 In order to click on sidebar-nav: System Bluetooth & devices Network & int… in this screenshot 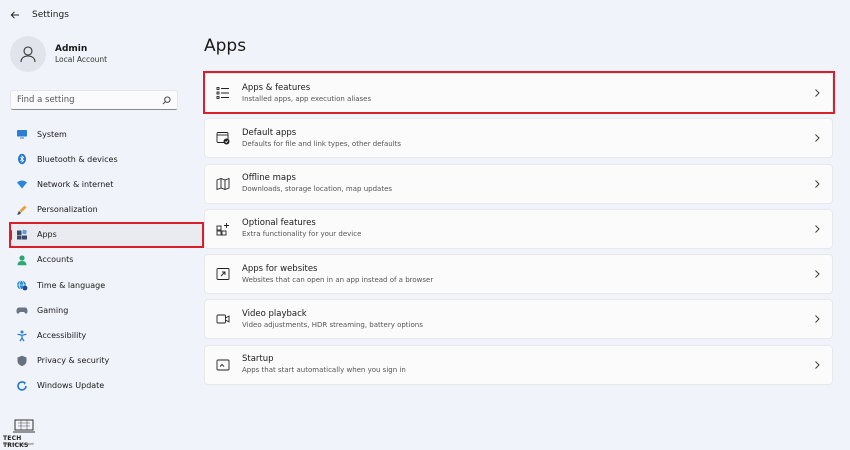, I will do `click(106, 261)`.